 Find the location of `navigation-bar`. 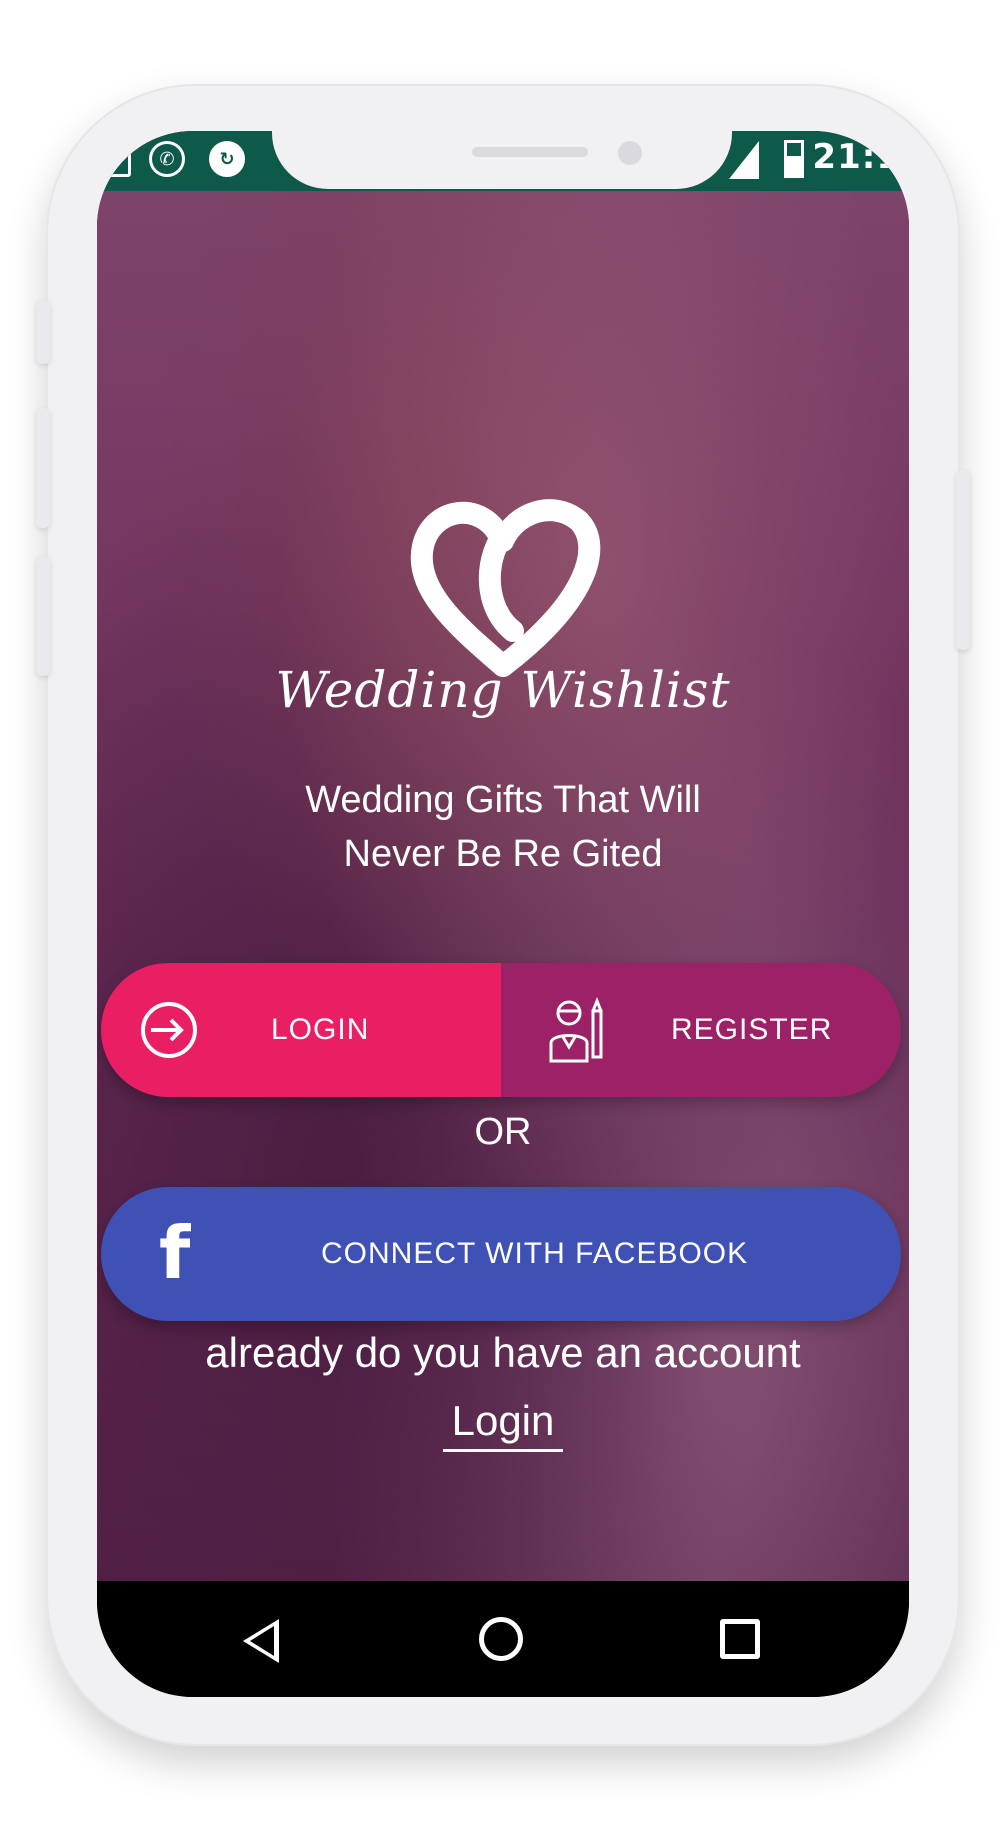

navigation-bar is located at coordinates (503, 1639).